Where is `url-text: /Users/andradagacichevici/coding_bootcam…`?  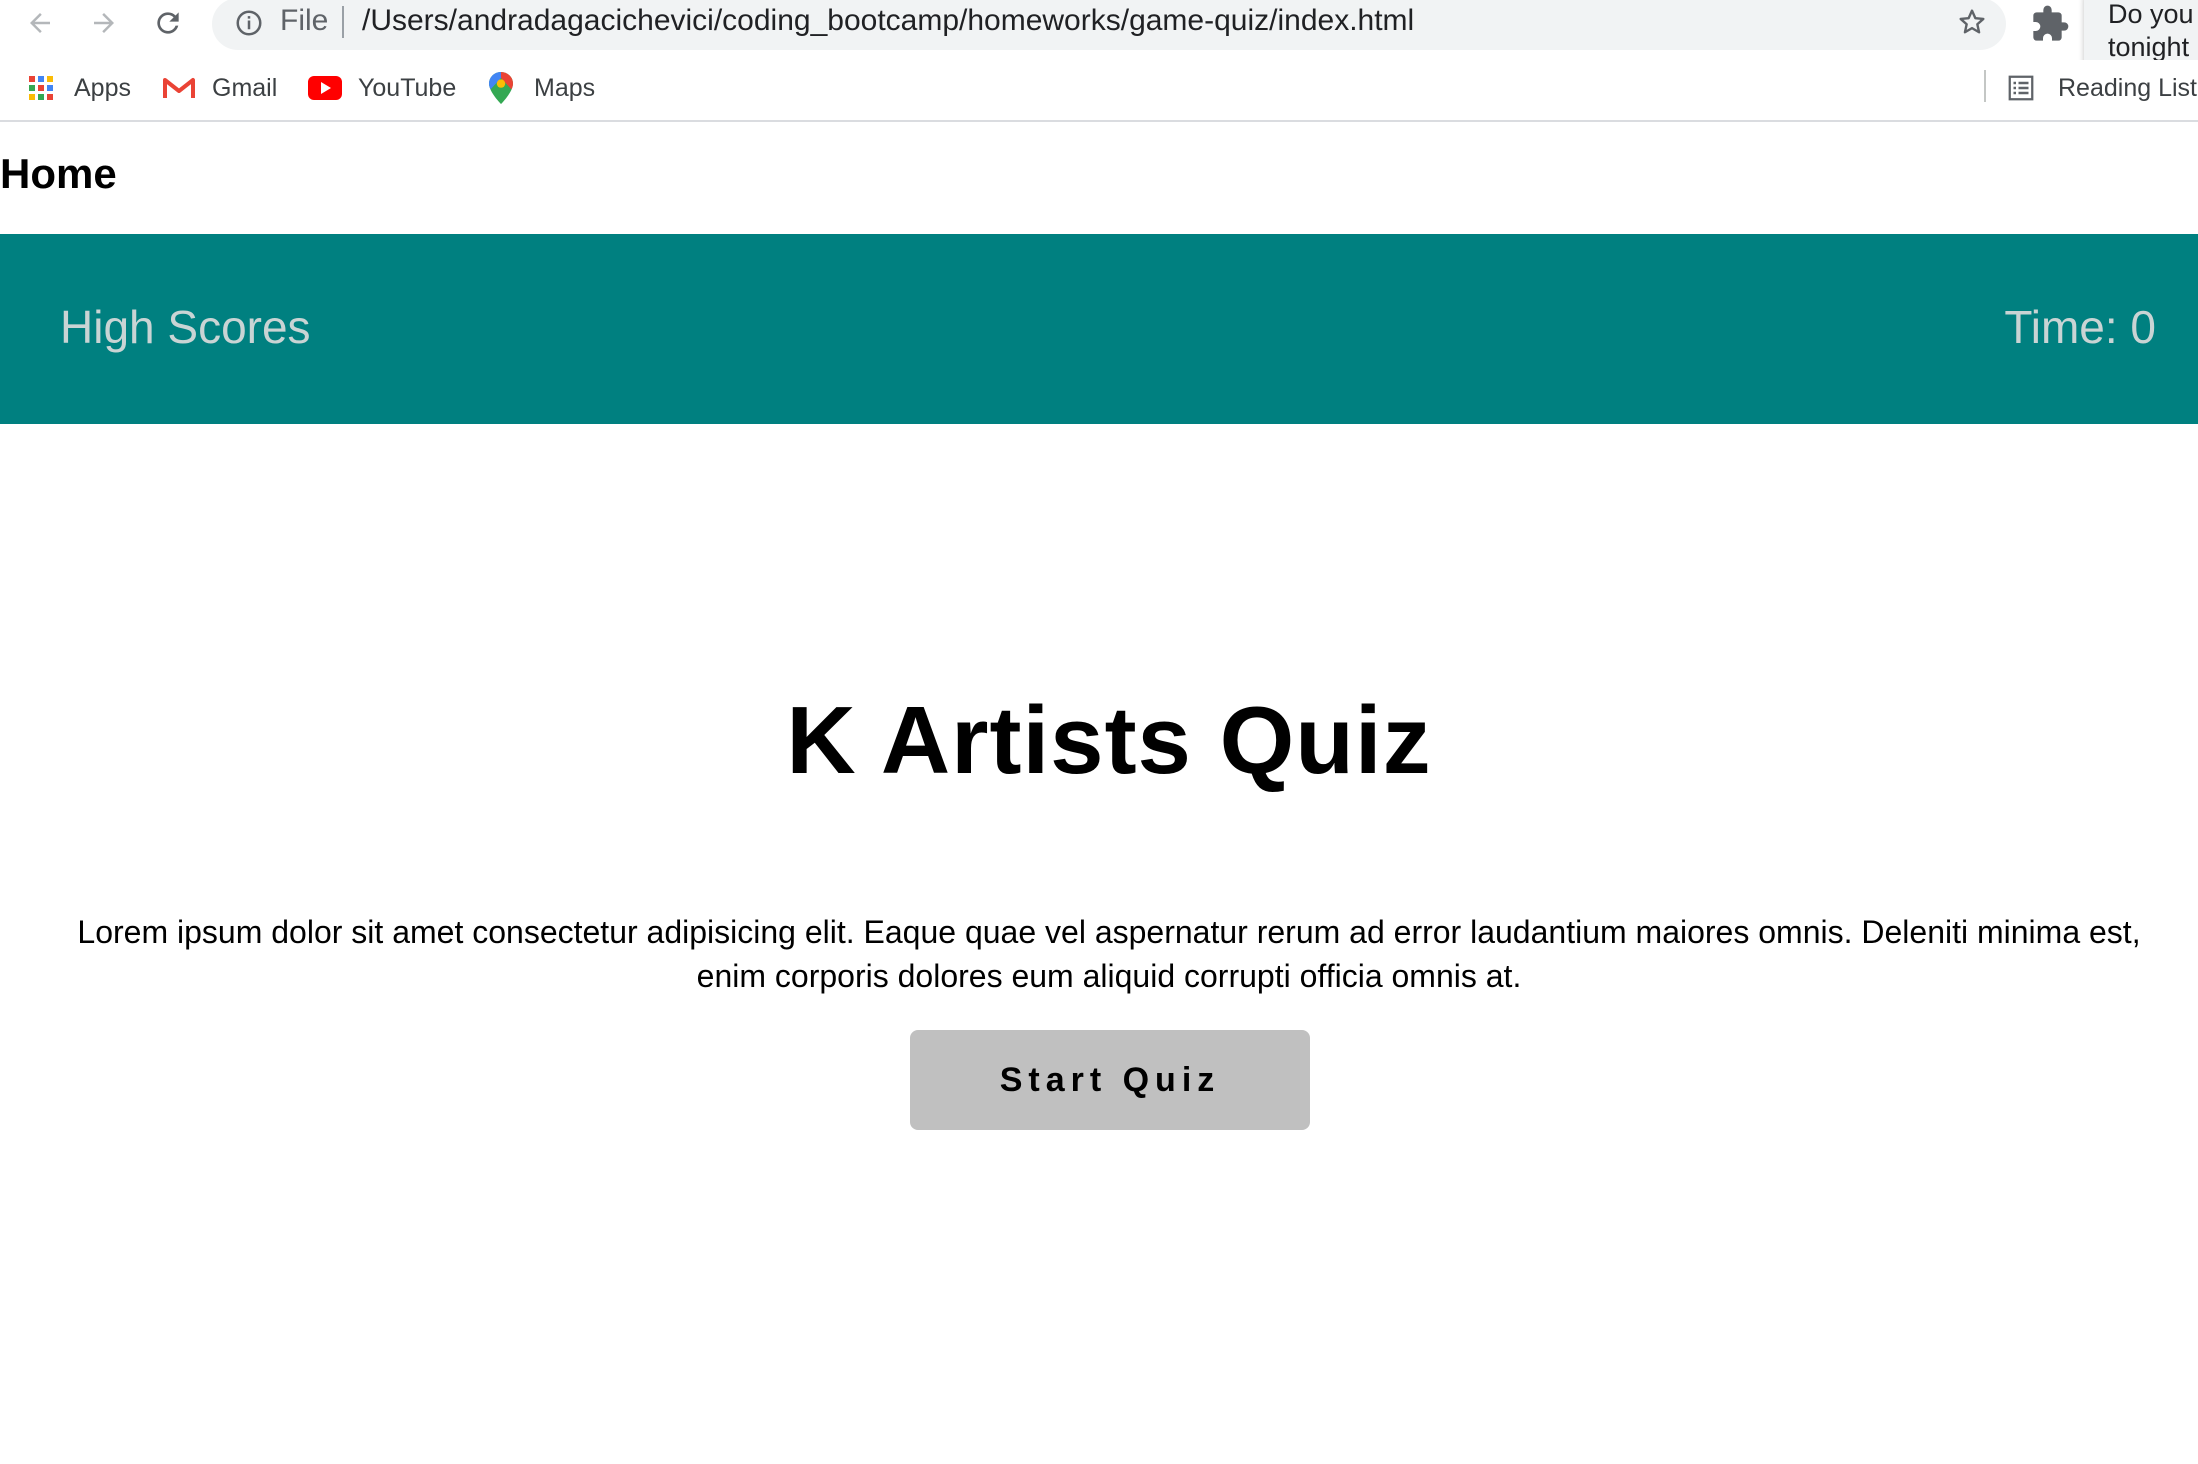
url-text: /Users/andradagacichevici/coding_bootcam… is located at coordinates (888, 21).